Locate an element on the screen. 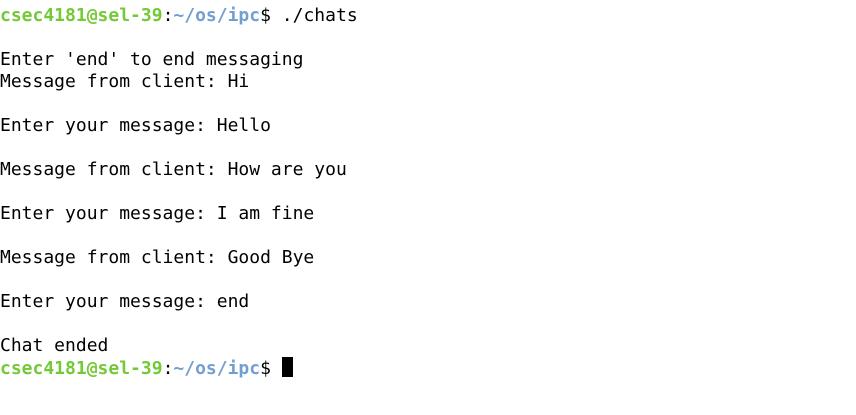 This screenshot has height=415, width=856. output-line: Message from client: Good Bye is located at coordinates (157, 257).